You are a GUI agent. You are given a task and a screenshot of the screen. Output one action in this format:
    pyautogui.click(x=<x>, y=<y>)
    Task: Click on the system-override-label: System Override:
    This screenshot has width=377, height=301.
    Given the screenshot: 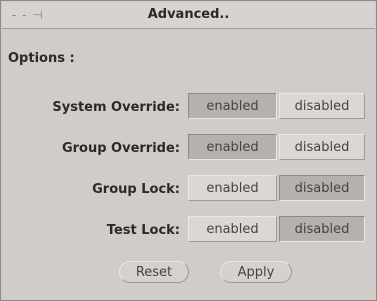 What is the action you would take?
    pyautogui.click(x=116, y=107)
    